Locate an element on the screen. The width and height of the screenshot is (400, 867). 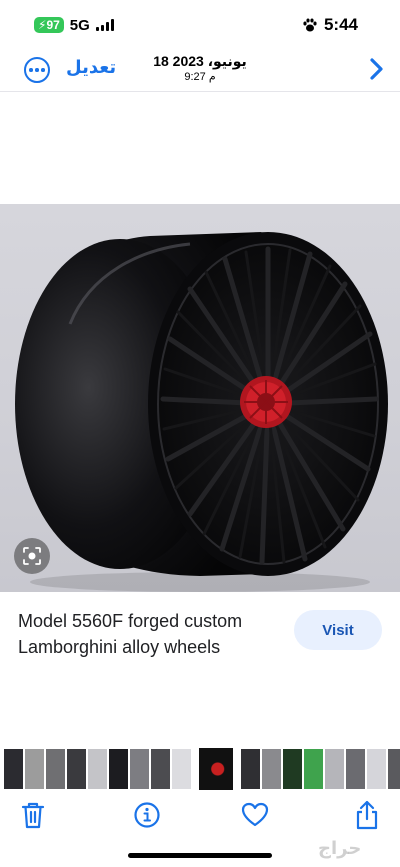
trash-icon is located at coordinates (33, 815).